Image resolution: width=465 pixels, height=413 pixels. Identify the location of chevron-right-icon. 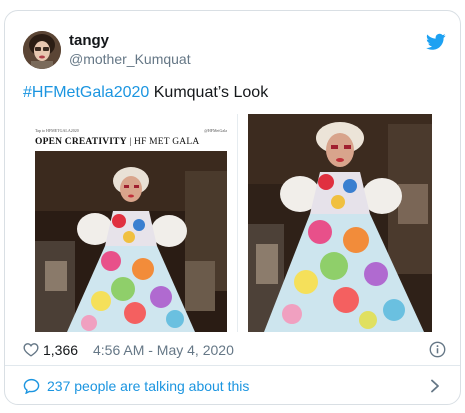
(435, 386).